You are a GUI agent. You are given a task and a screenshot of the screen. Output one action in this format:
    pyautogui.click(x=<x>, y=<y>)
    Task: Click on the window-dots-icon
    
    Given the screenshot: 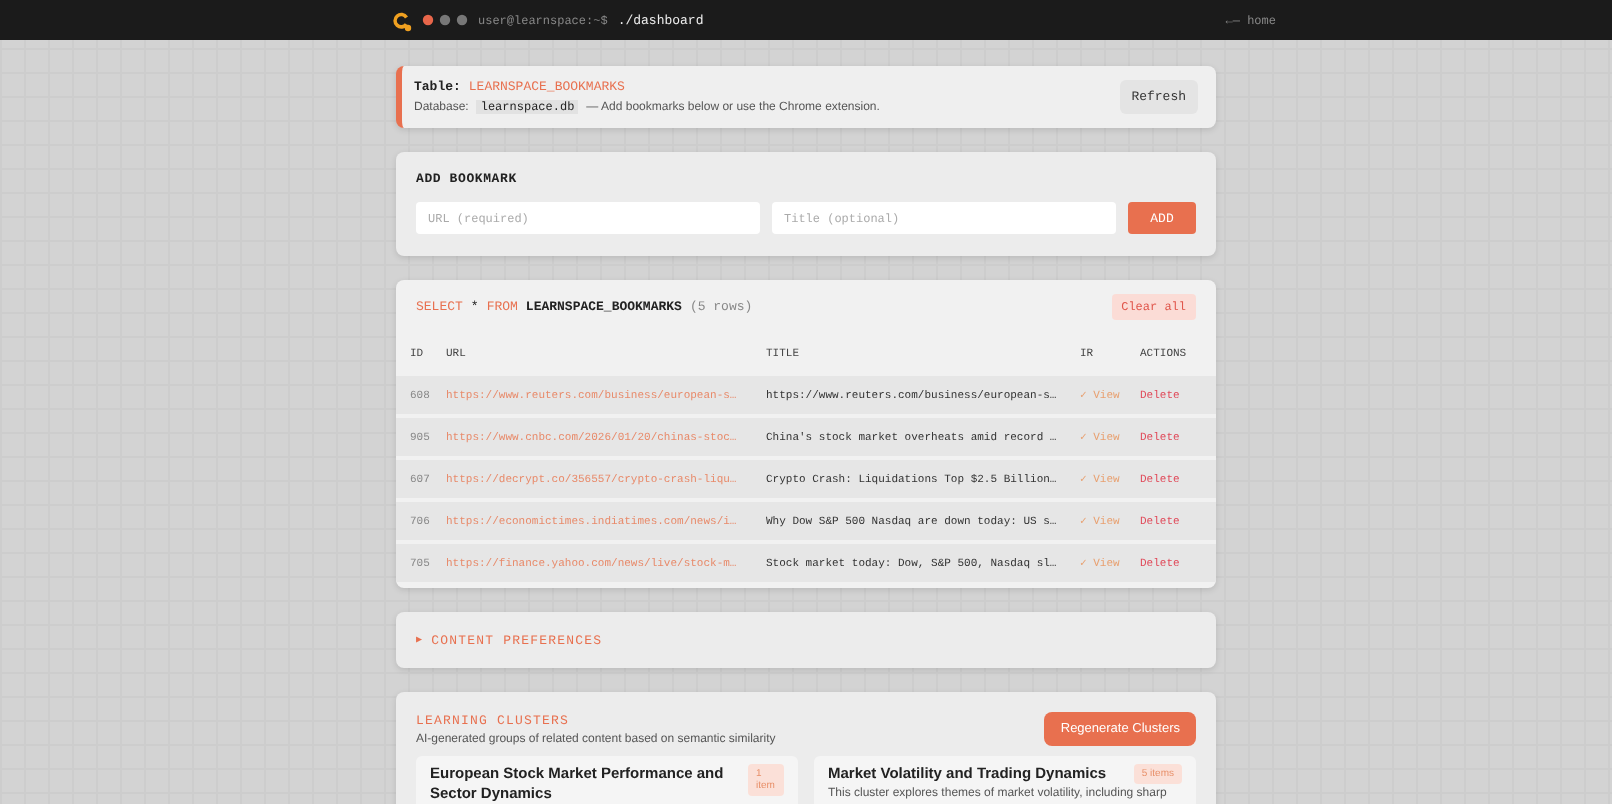 What is the action you would take?
    pyautogui.click(x=445, y=20)
    